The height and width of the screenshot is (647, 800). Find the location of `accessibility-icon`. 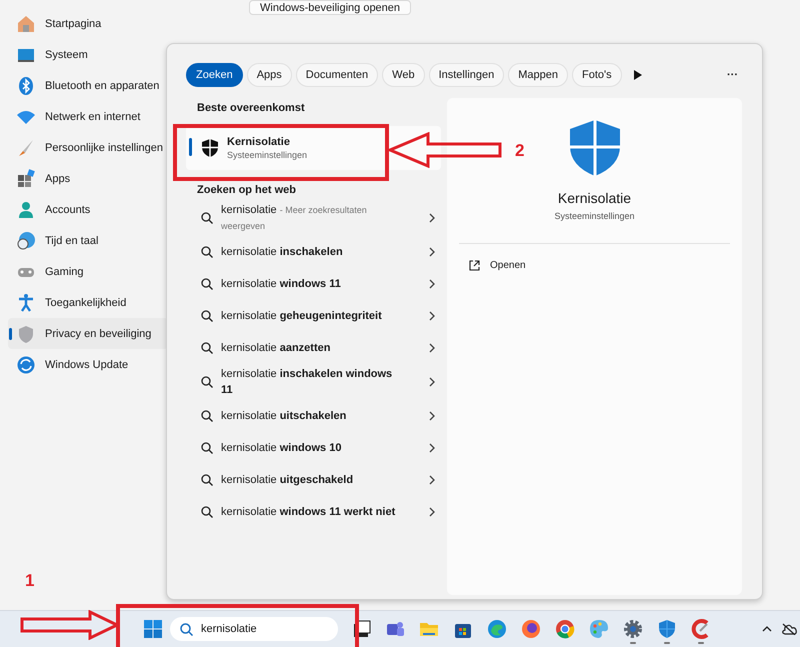

accessibility-icon is located at coordinates (26, 302).